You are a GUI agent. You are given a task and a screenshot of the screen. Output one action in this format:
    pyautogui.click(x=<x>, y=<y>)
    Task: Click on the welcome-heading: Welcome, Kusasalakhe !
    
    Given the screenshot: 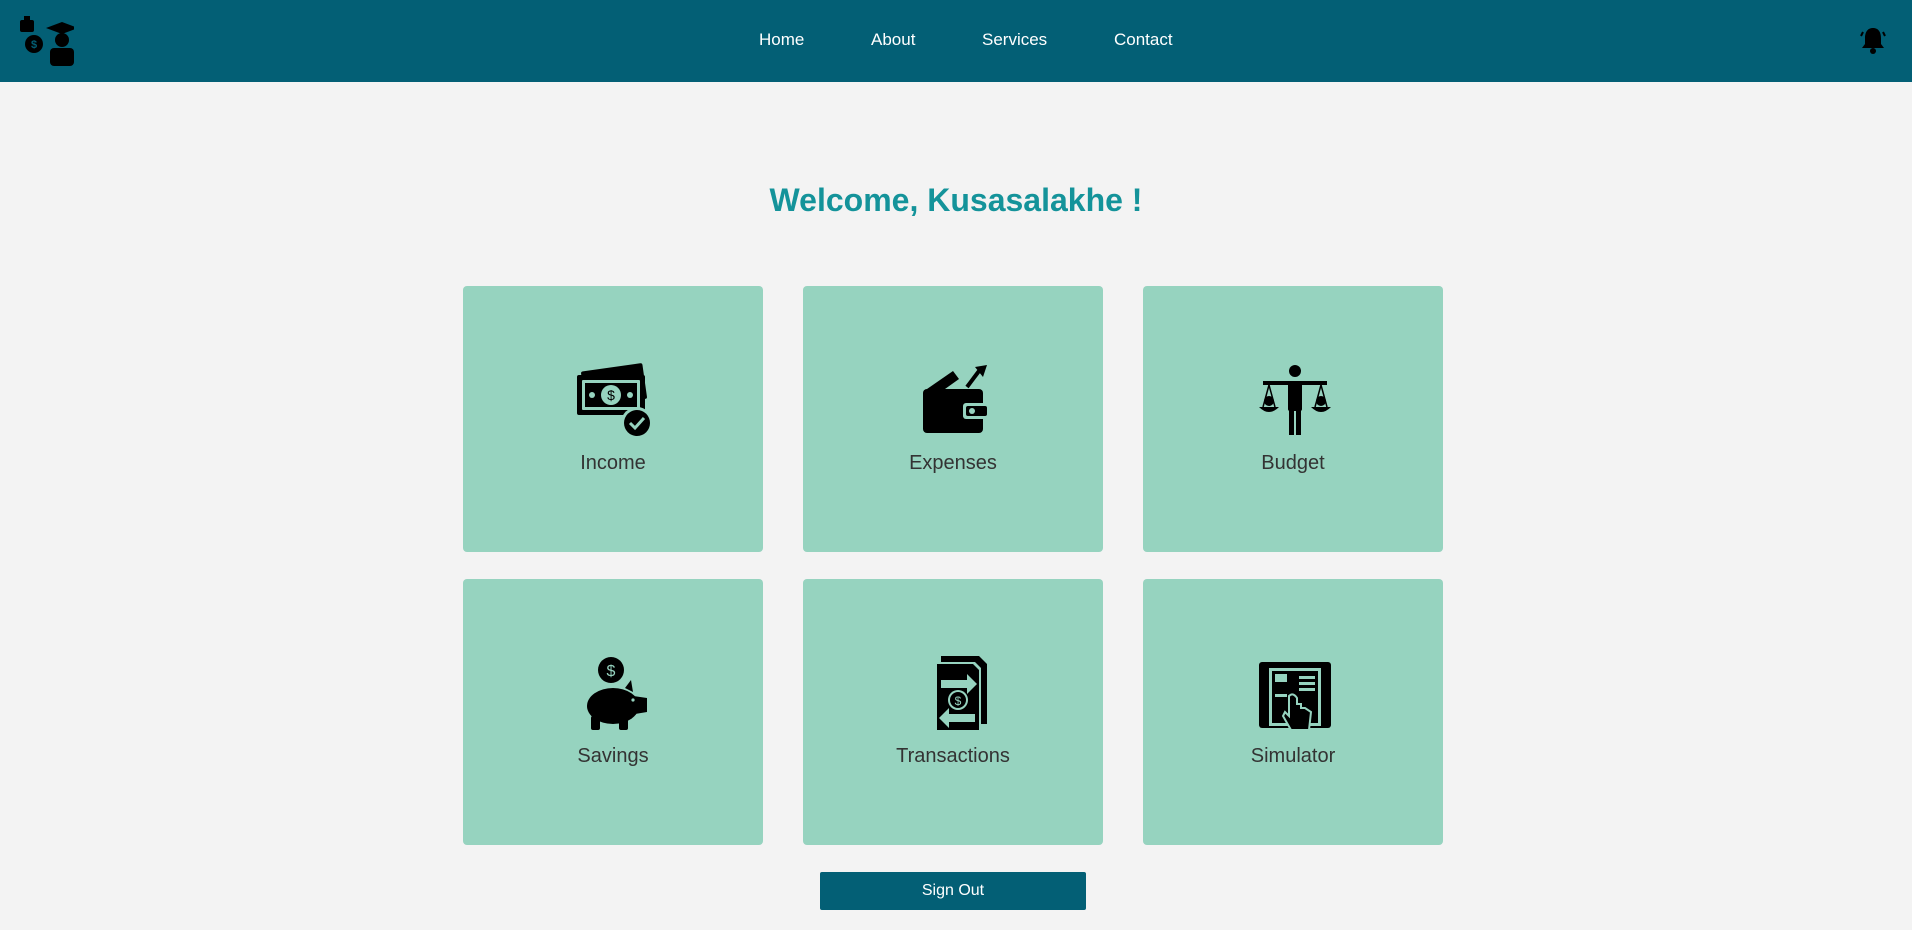 What is the action you would take?
    pyautogui.click(x=956, y=200)
    